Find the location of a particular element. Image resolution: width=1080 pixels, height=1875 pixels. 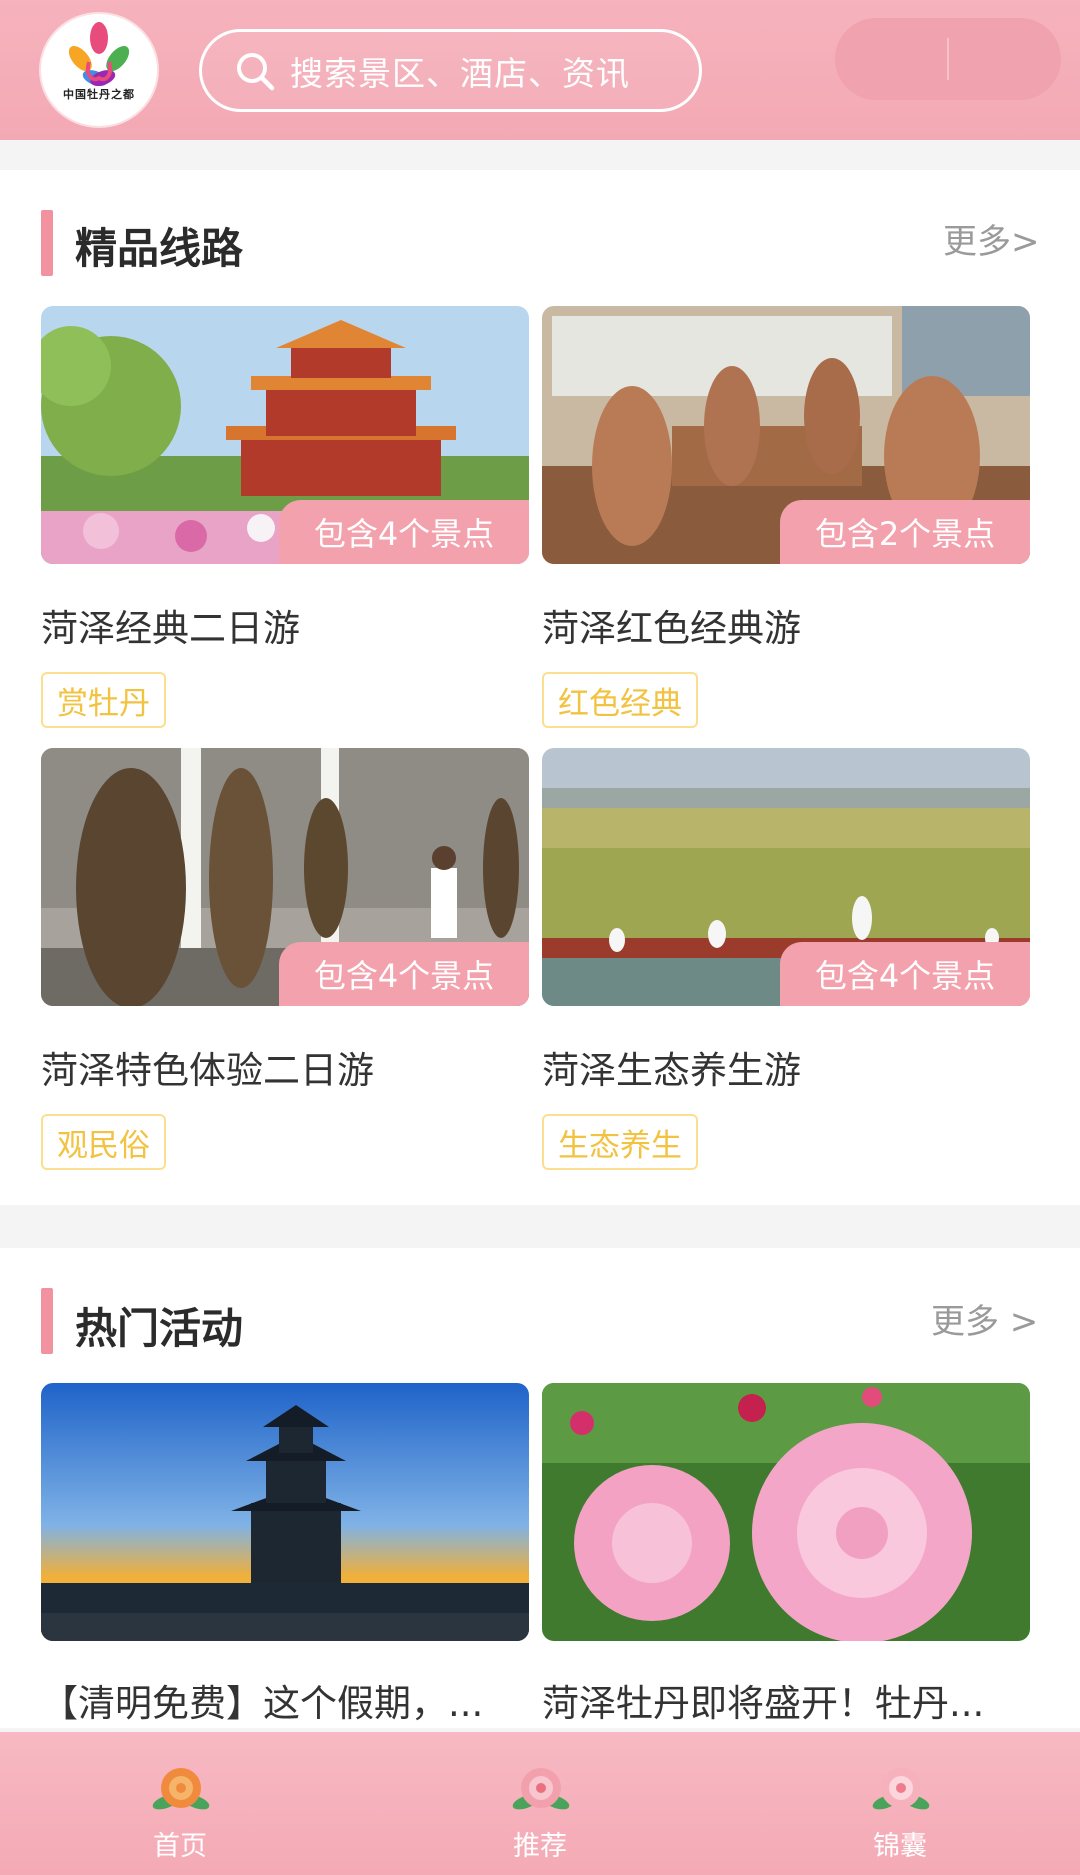

tab-label: 首页 is located at coordinates (180, 1846).